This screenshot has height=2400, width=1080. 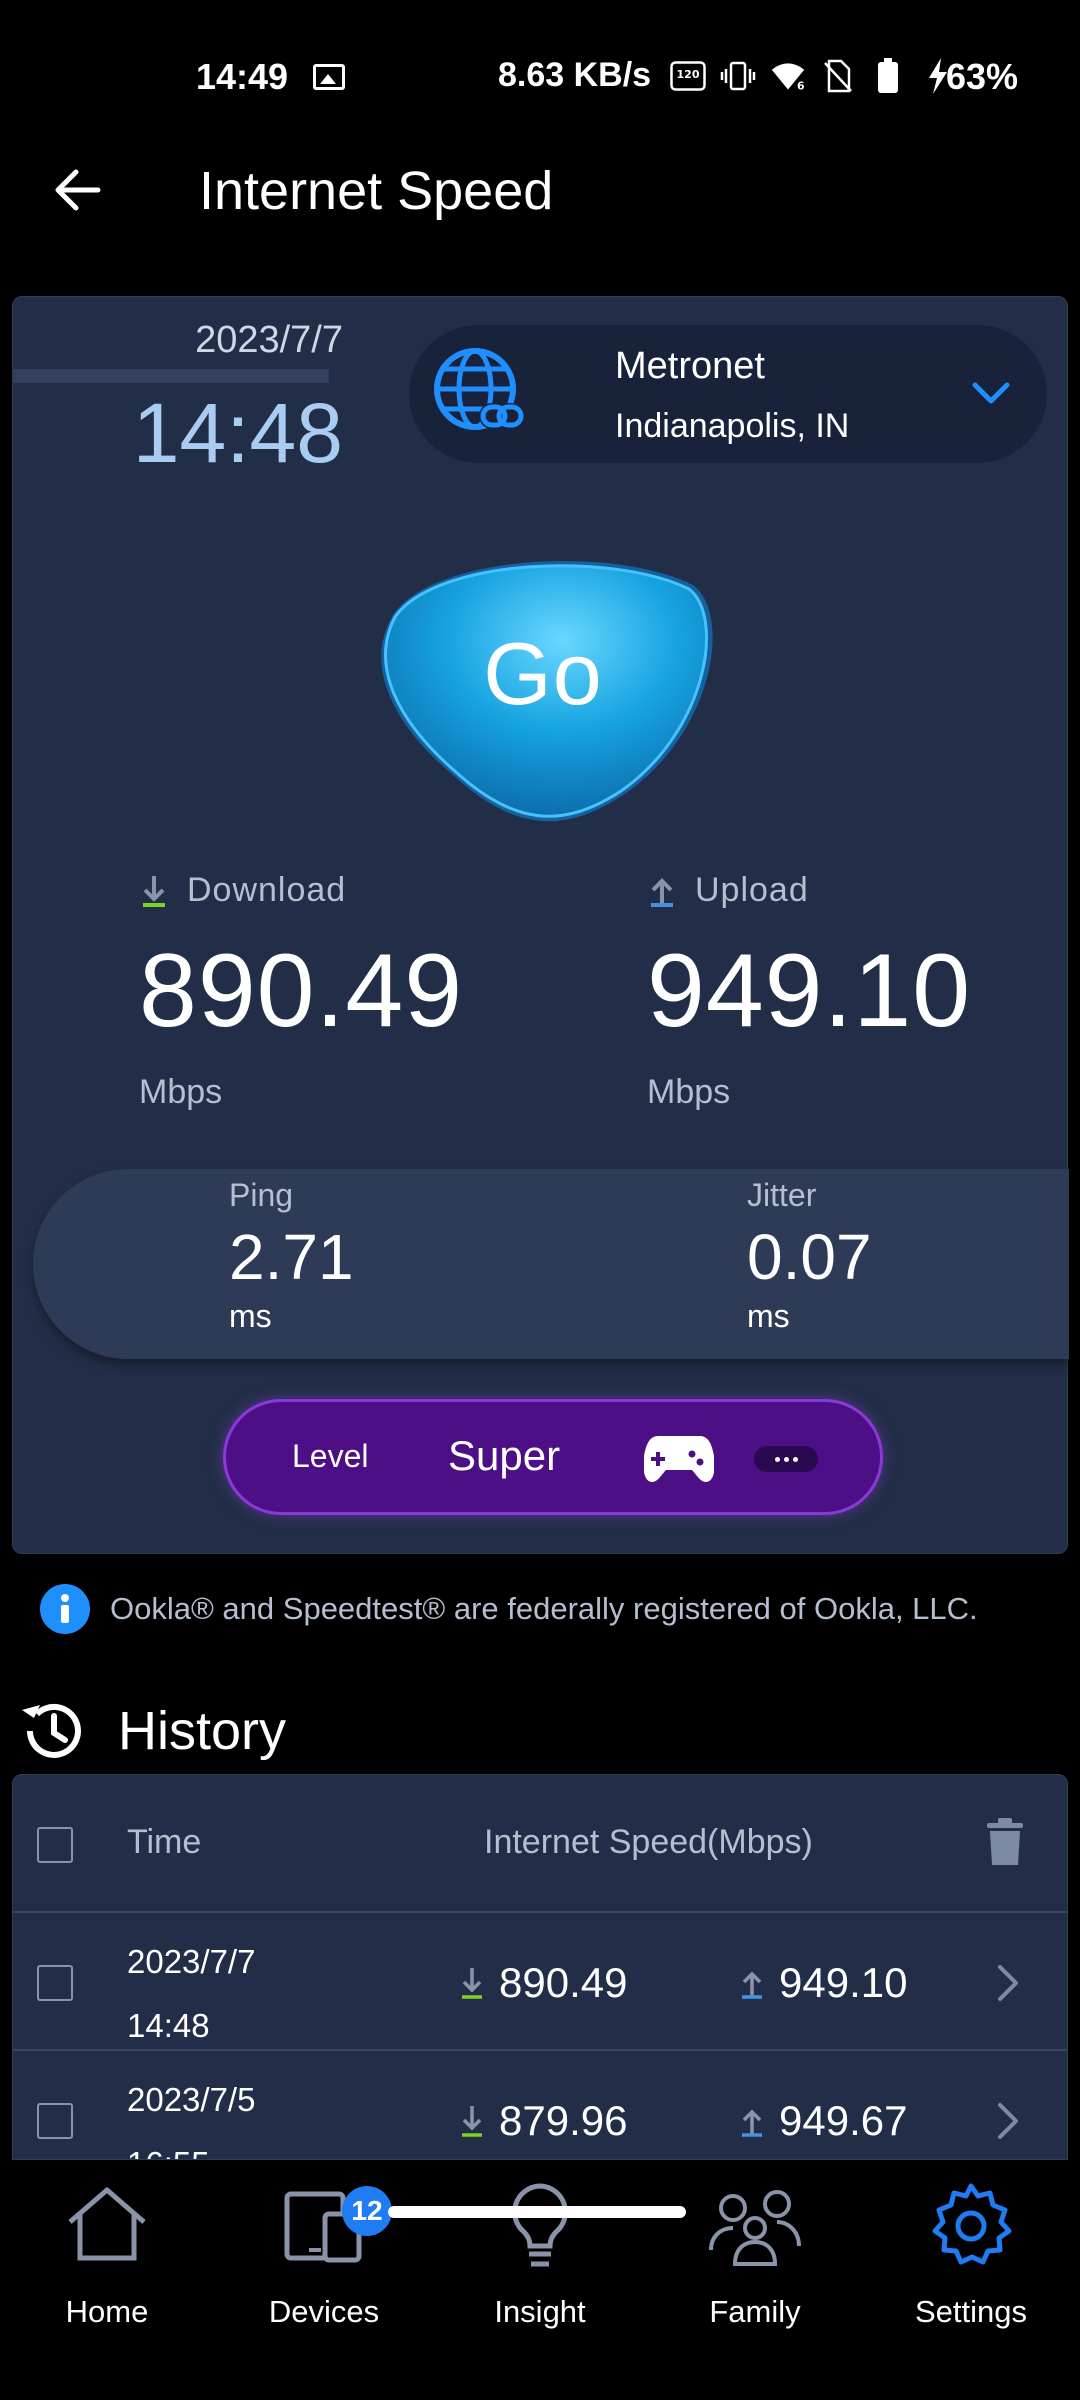 I want to click on ping-unit: ms, so click(x=250, y=1316).